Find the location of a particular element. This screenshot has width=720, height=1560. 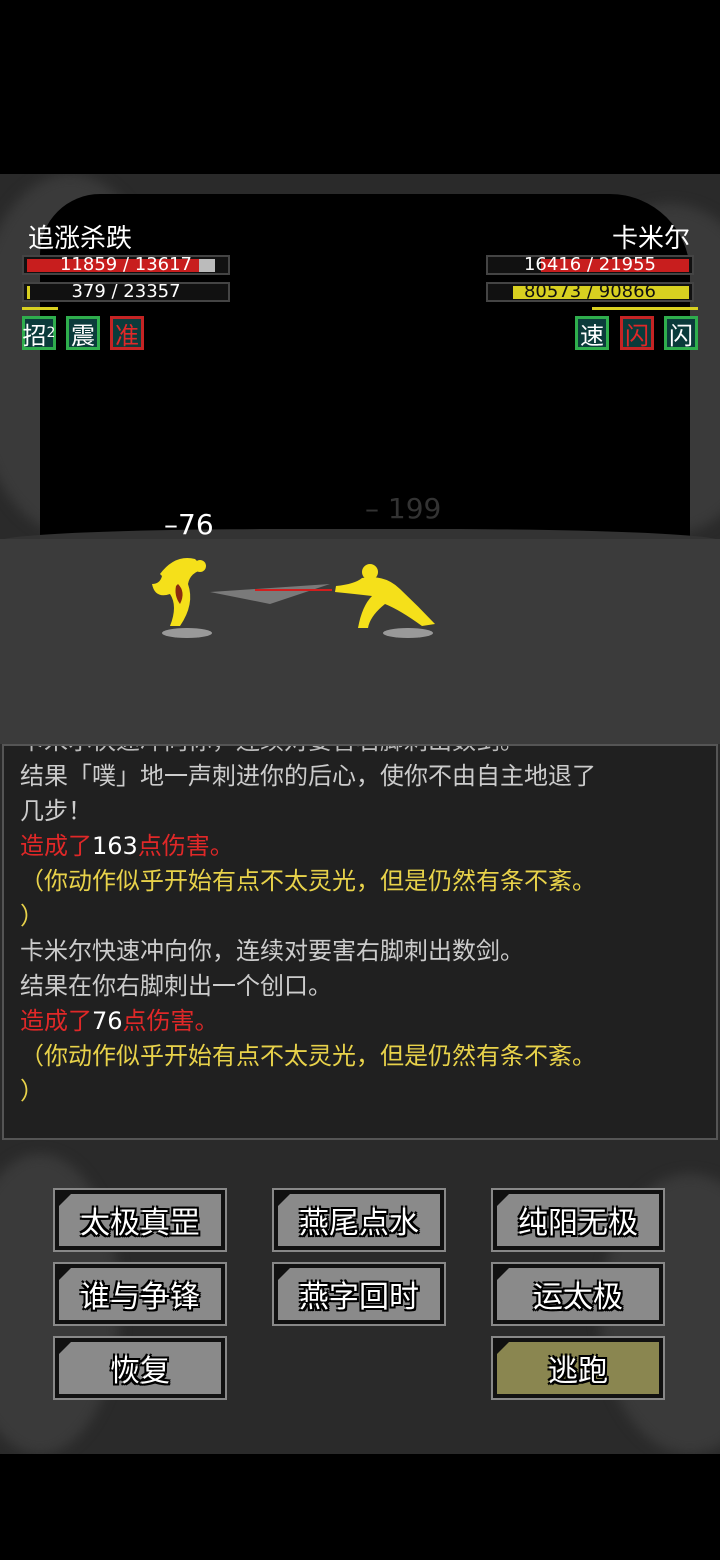

log-line: 卡米尔快速冲向你，连续对要害右脚刺出数剑。 is located at coordinates (272, 951).